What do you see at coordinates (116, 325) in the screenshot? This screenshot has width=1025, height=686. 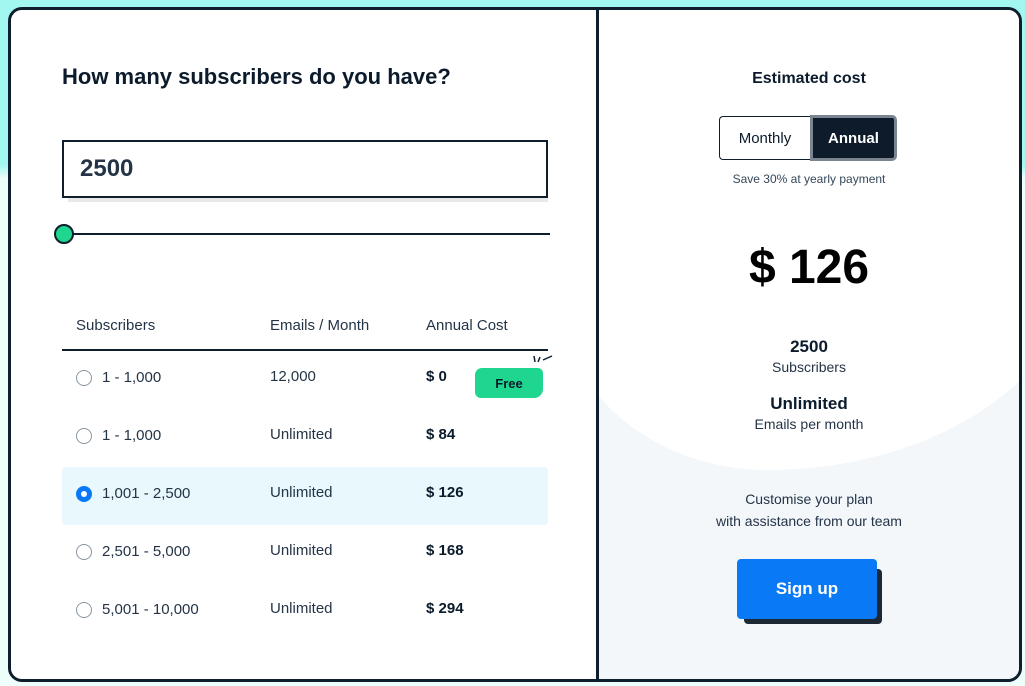 I see `header-subscribers: Subscribers` at bounding box center [116, 325].